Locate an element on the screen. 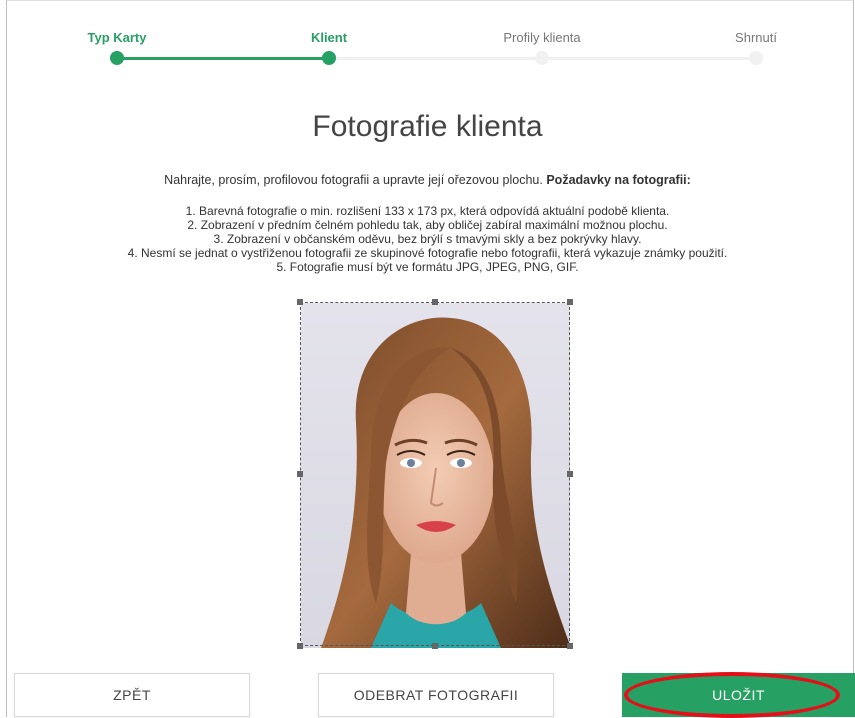  step-dot-shrnuti is located at coordinates (756, 58).